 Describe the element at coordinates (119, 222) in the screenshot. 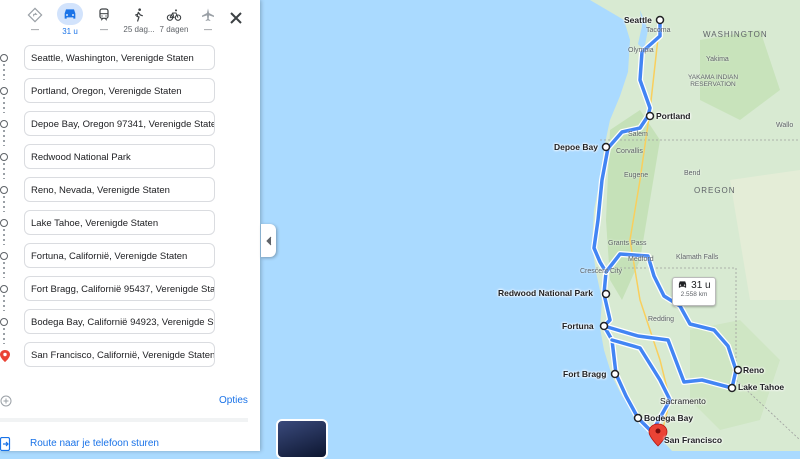

I see `stop-input: Lake Tahoe, Verenigde Staten` at that location.